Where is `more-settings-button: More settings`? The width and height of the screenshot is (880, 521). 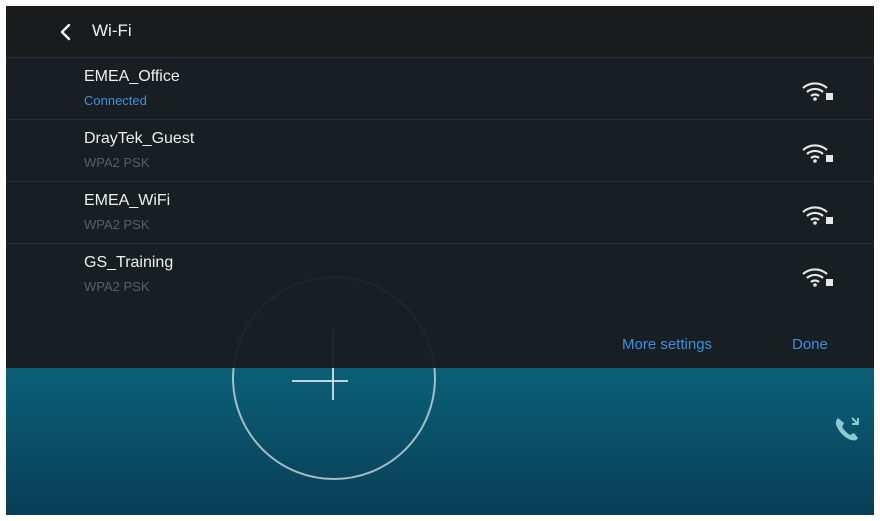 more-settings-button: More settings is located at coordinates (667, 344).